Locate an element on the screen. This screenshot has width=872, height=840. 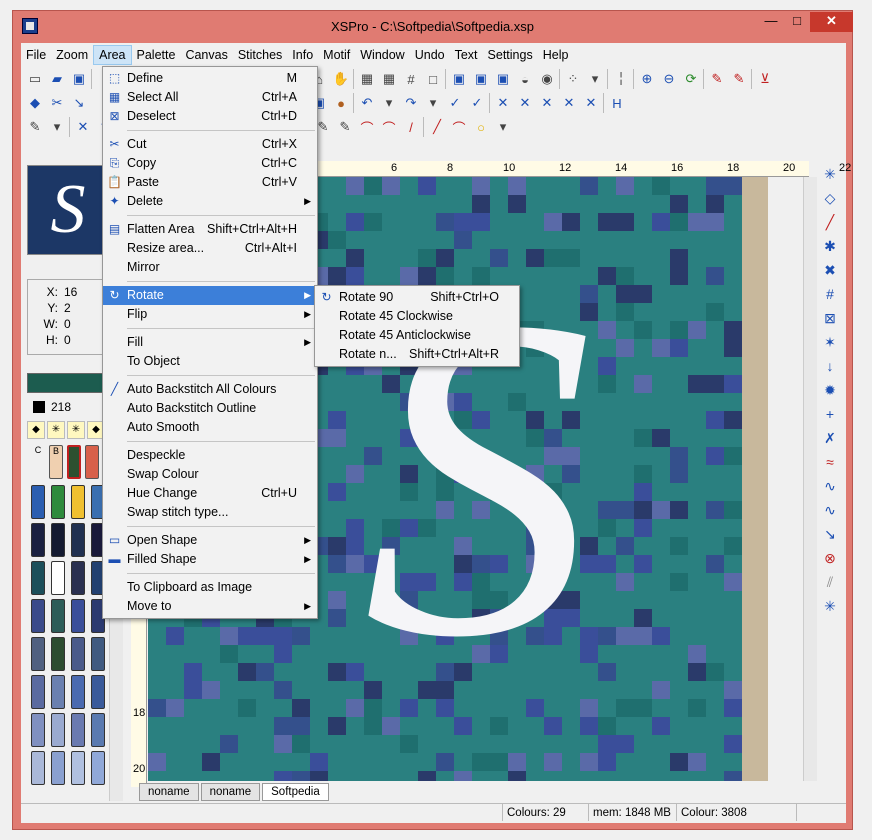
stitch-lattice-icon: ⊠ is located at coordinates (830, 318).